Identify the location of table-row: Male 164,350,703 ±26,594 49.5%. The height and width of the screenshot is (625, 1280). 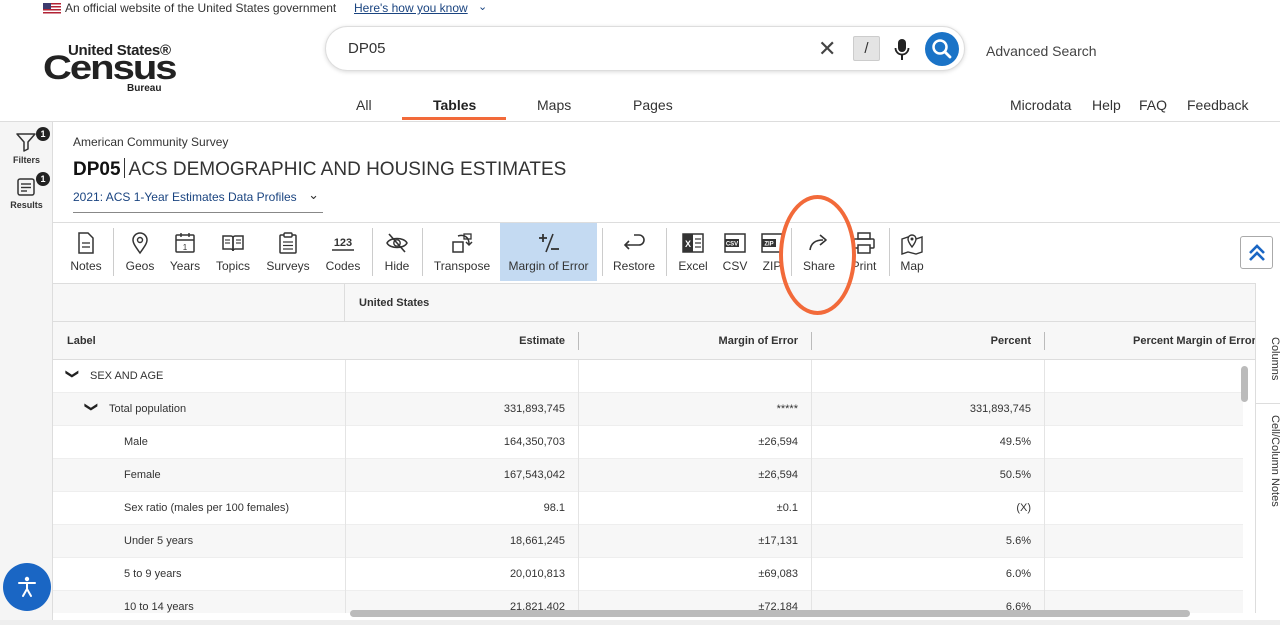
(648, 442).